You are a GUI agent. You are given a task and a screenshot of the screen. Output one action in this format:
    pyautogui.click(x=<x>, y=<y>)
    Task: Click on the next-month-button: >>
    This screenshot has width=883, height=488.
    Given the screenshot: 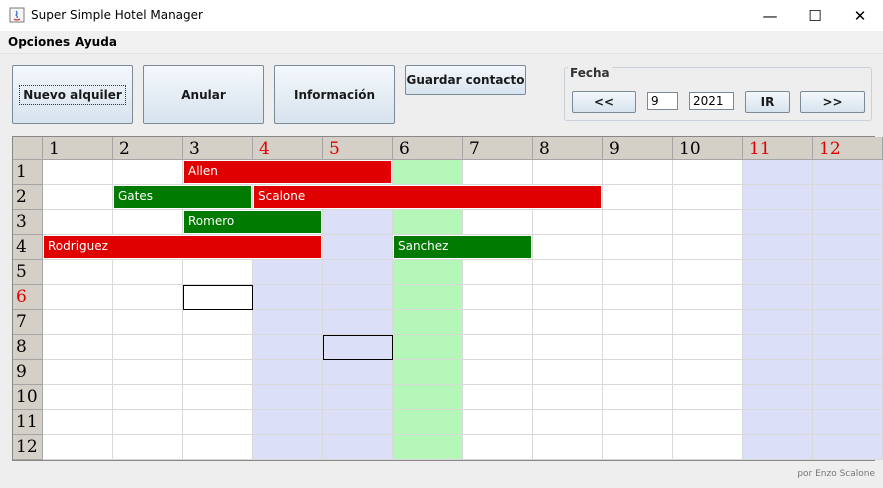 What is the action you would take?
    pyautogui.click(x=832, y=102)
    